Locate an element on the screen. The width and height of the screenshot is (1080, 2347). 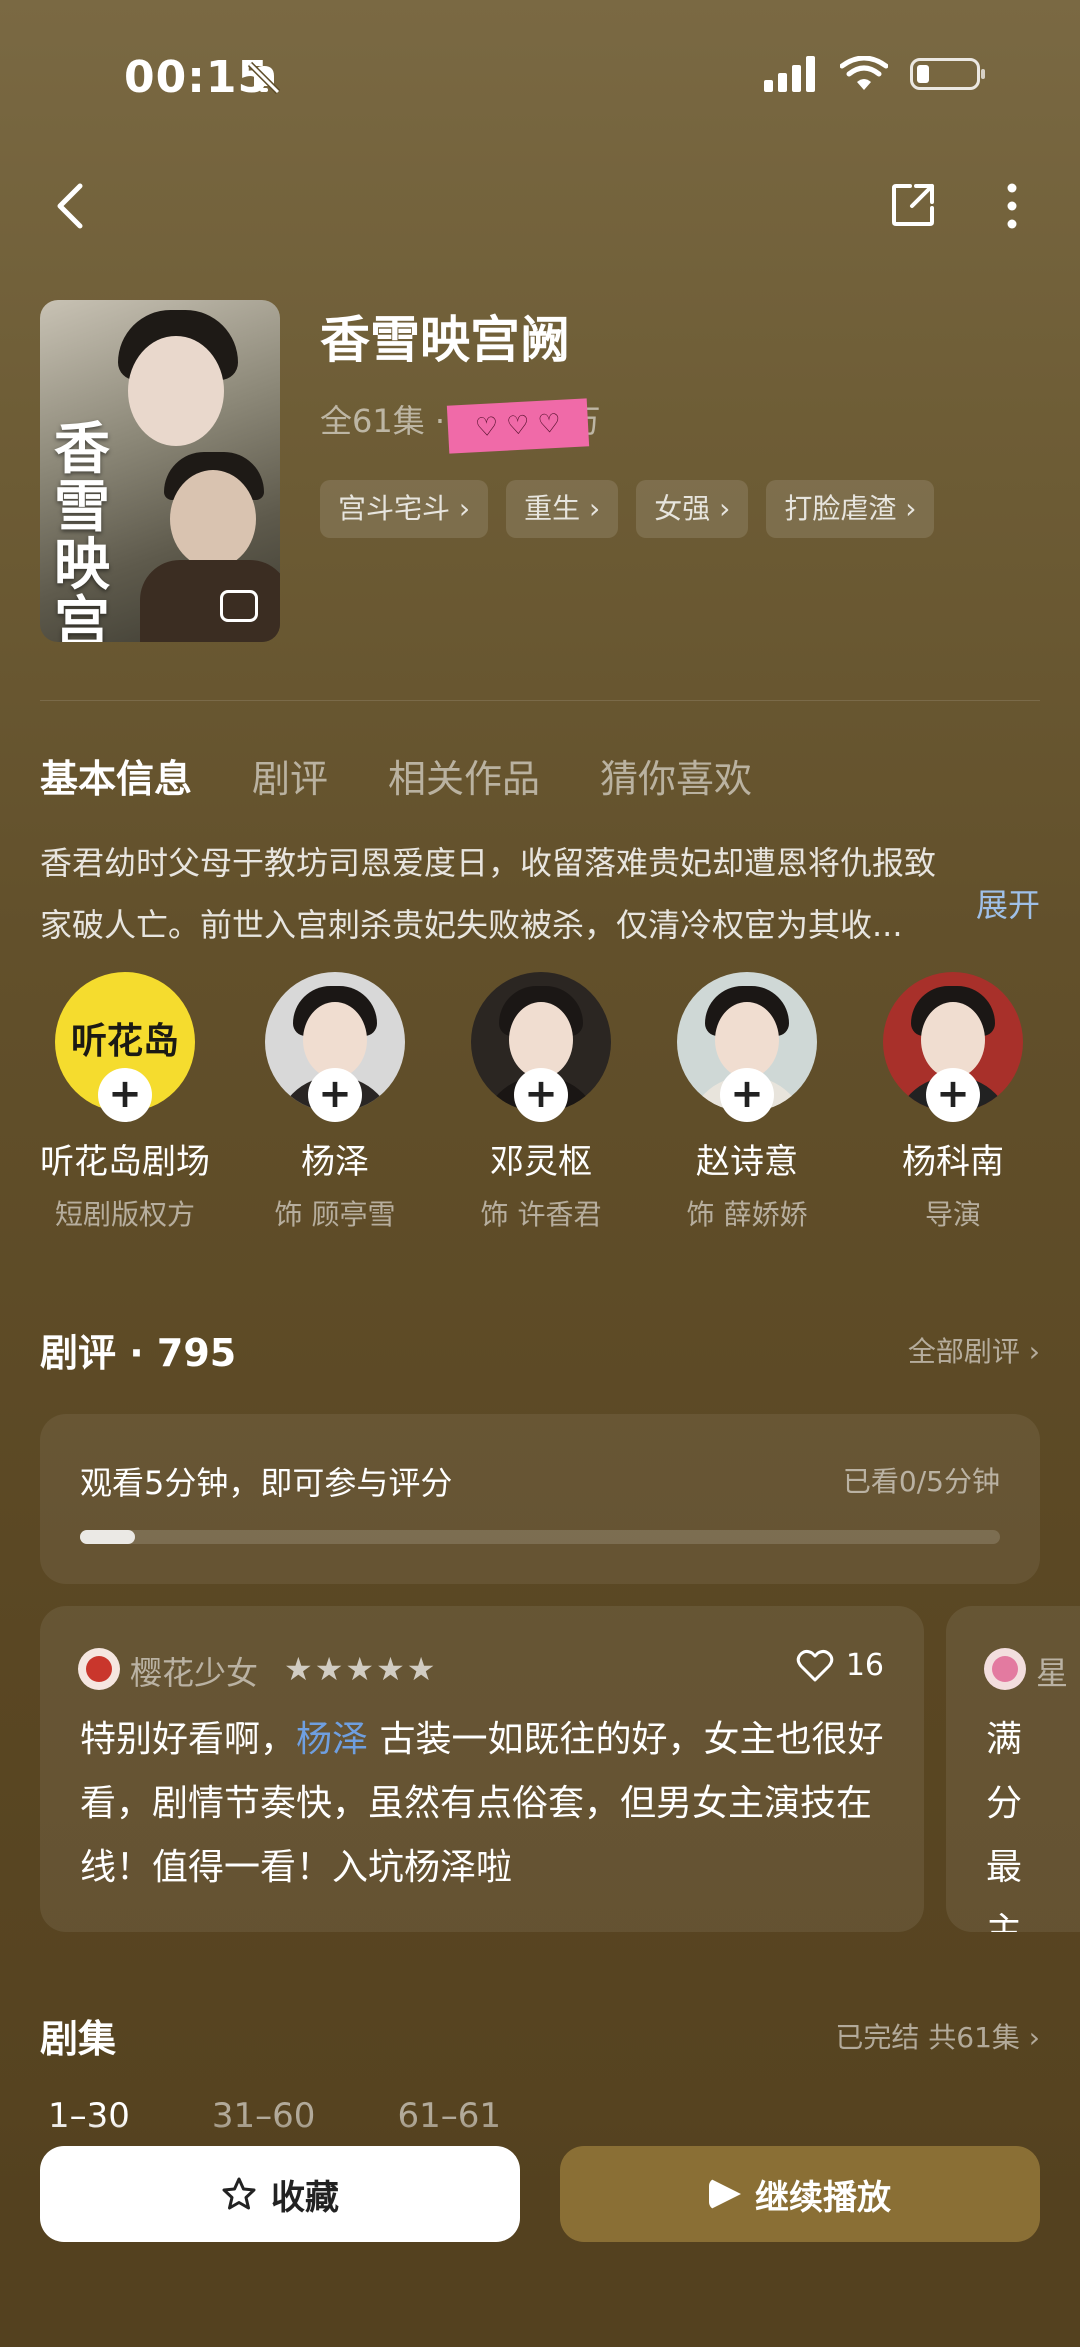
cast-item: + 杨科南 导演 is located at coordinates (953, 1102).